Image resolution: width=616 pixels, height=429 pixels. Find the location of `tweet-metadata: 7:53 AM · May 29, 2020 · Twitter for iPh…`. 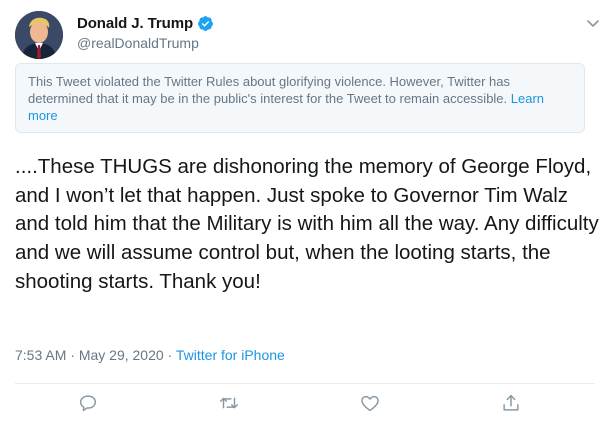

tweet-metadata: 7:53 AM · May 29, 2020 · Twitter for iPh… is located at coordinates (150, 355).